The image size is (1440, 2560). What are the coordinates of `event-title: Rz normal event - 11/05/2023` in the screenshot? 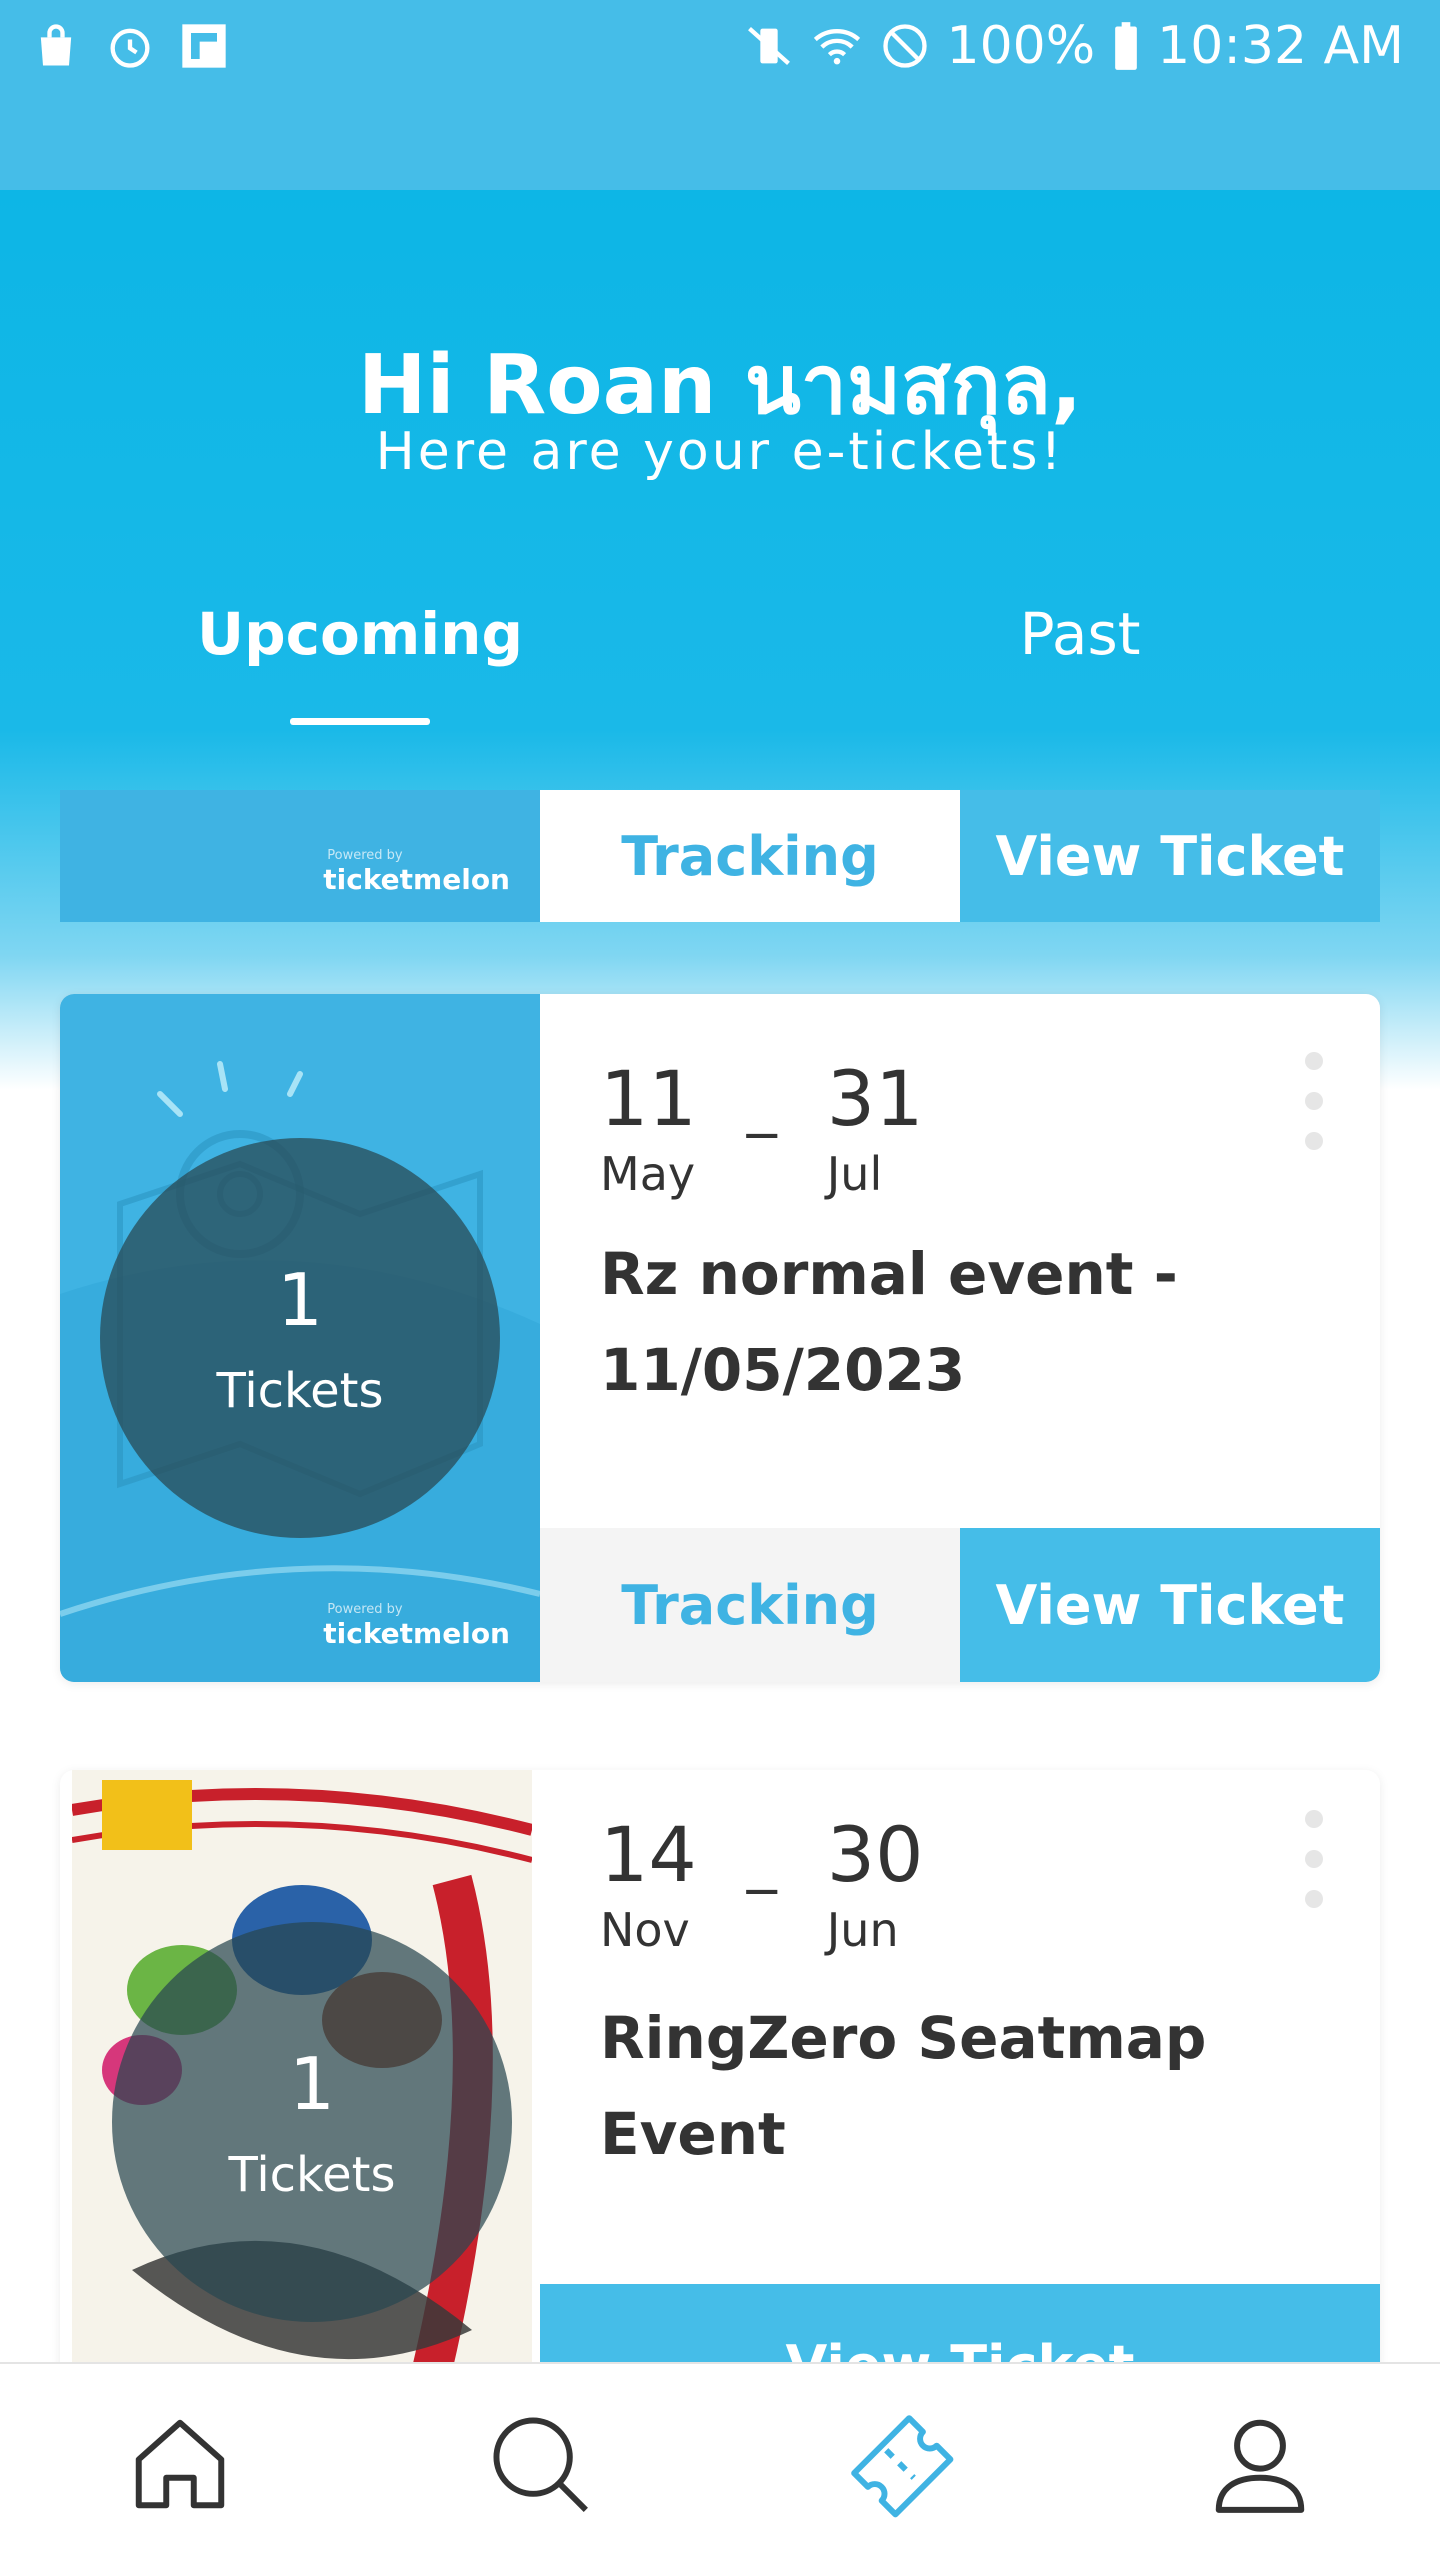 It's located at (889, 1322).